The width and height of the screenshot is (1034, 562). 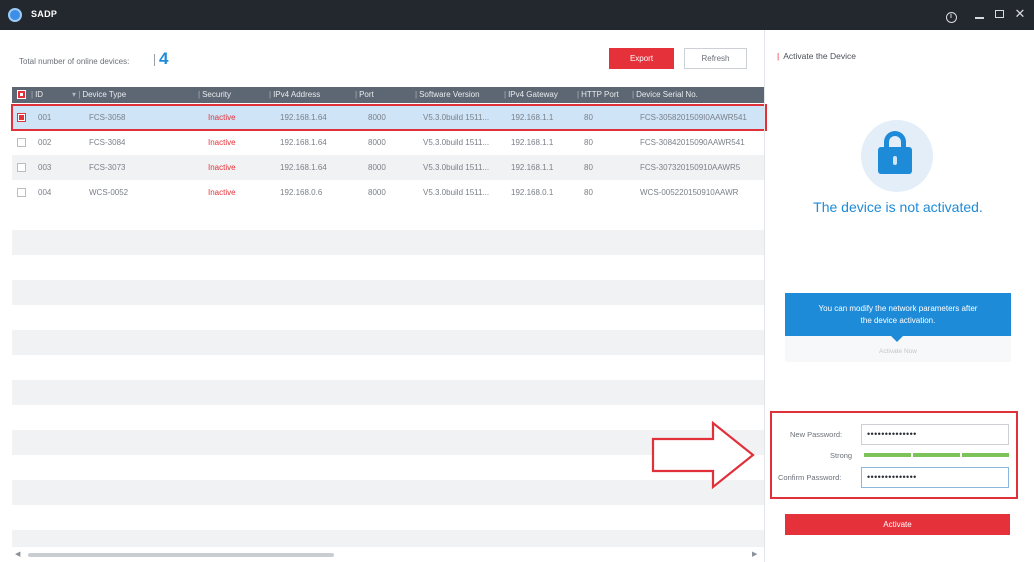 I want to click on column-header-device-type: ▾ | Device Type, so click(x=99, y=94).